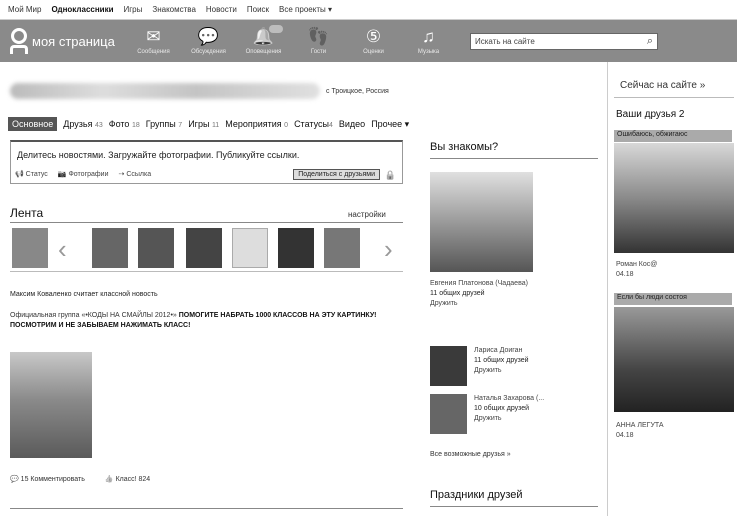 Image resolution: width=737 pixels, height=516 pixels. I want to click on online-friend-name: Роман Кос@, so click(636, 265).